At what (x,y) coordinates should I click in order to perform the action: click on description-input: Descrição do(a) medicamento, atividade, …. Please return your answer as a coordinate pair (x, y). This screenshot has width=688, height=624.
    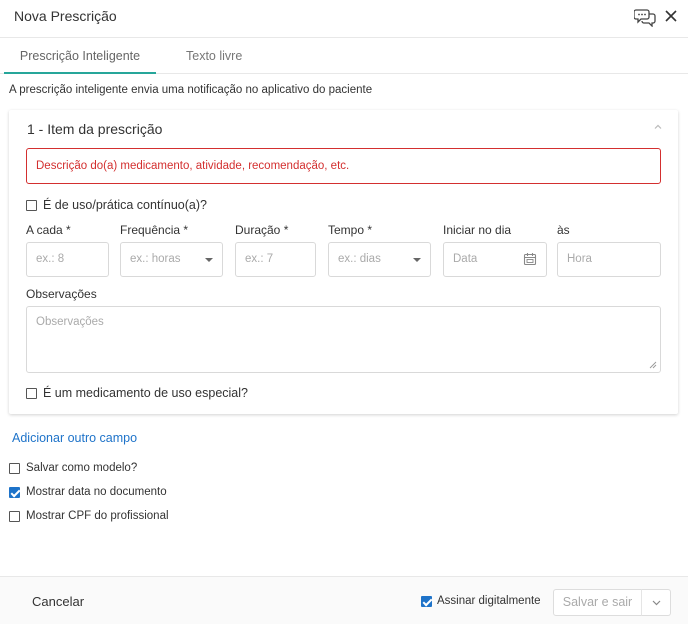
    Looking at the image, I should click on (343, 166).